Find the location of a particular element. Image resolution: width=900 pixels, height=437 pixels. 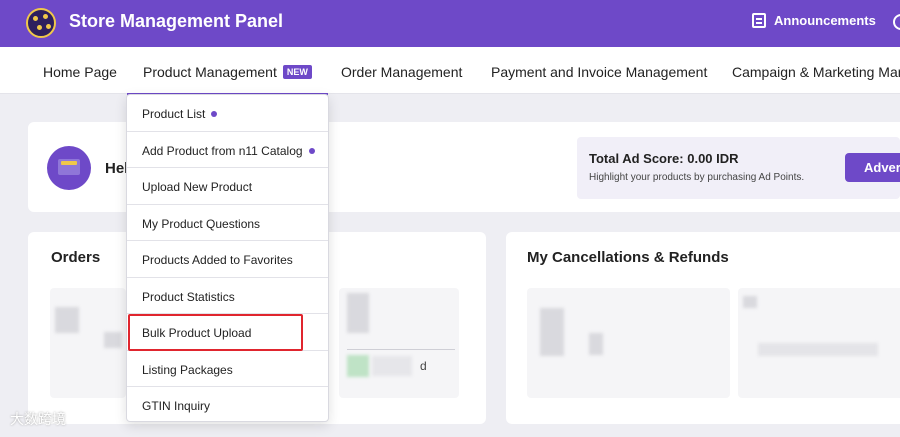

menu-item-label: Add Product from n11 Catalog is located at coordinates (222, 150).